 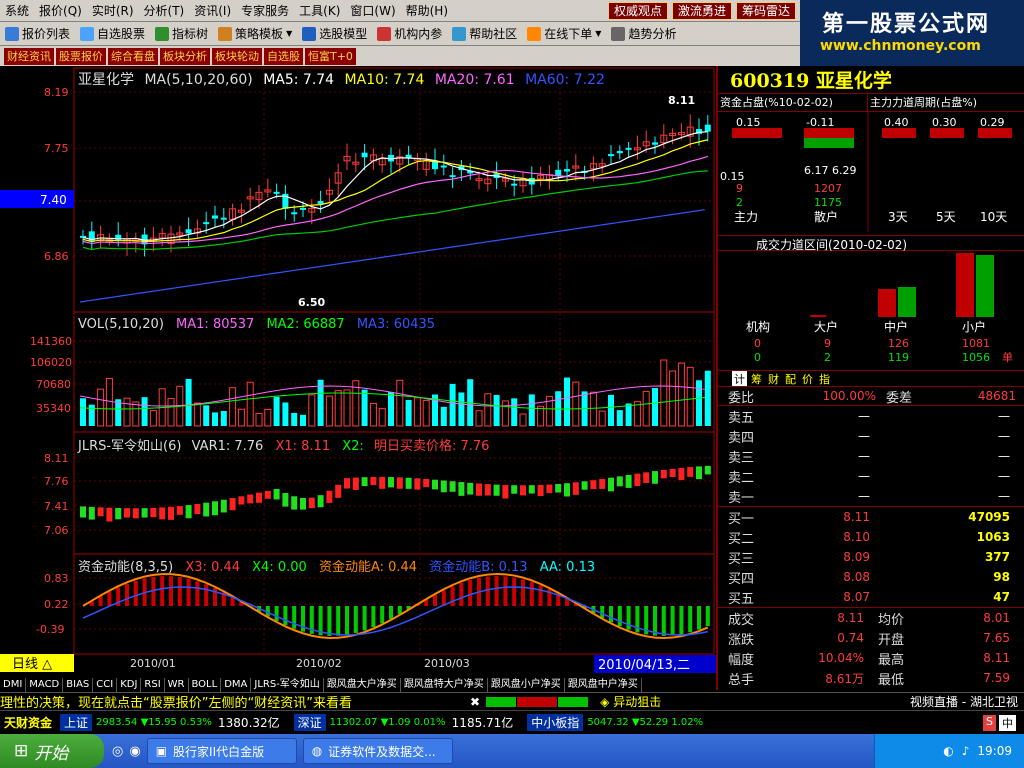 I want to click on tab-mid-buy: 跟风盘中户净买, so click(x=603, y=685).